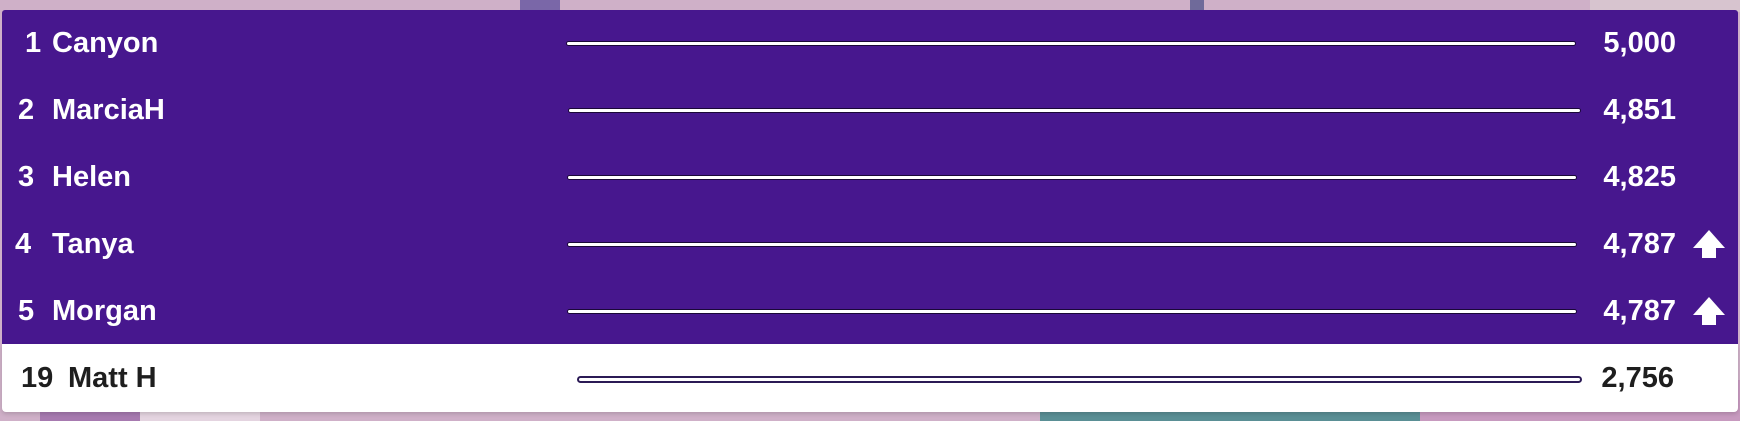  Describe the element at coordinates (37, 378) in the screenshot. I see `rank-number: 19` at that location.